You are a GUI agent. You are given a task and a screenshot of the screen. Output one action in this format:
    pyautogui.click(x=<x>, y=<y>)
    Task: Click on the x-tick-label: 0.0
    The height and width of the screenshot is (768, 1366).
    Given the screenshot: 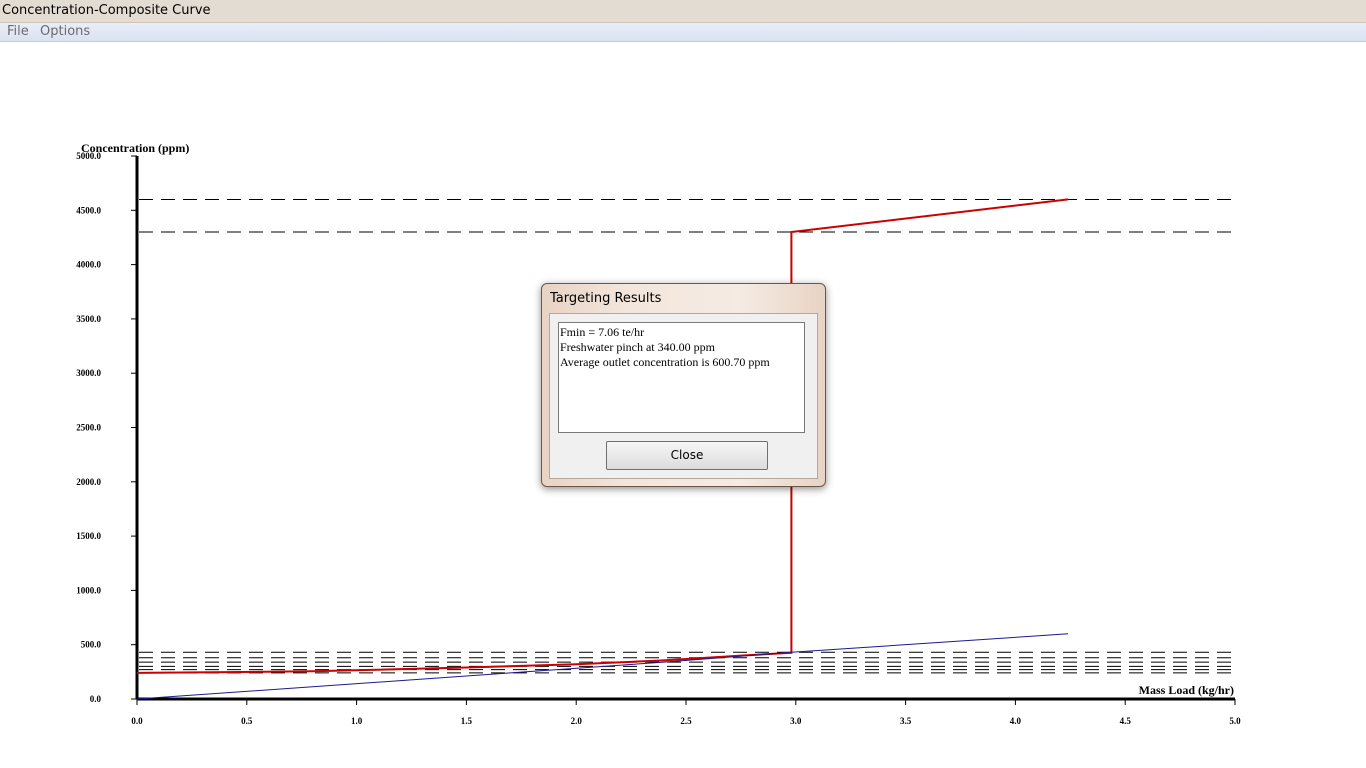 What is the action you would take?
    pyautogui.click(x=137, y=721)
    